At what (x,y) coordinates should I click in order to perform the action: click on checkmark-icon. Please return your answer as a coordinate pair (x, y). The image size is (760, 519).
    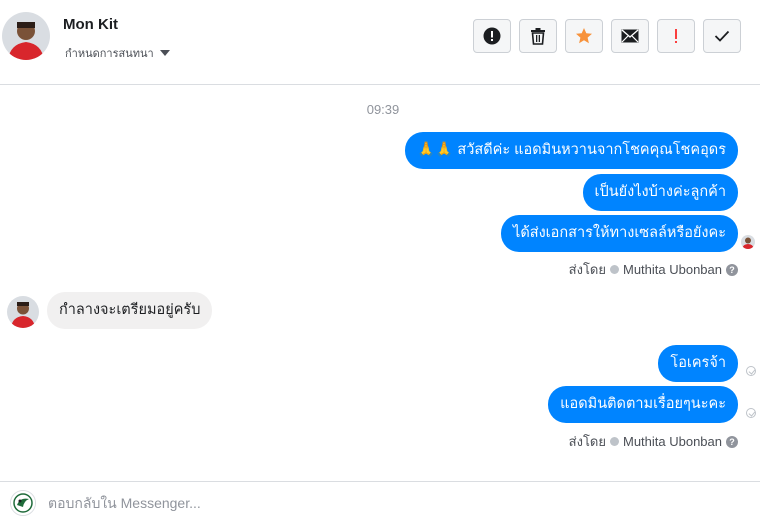
    Looking at the image, I should click on (722, 36).